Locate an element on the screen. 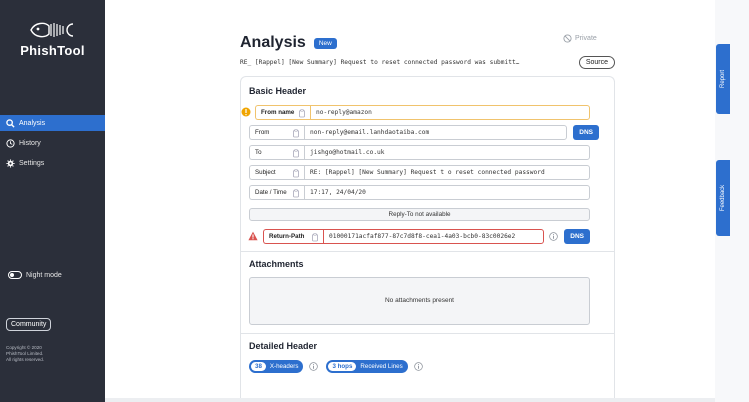 The image size is (749, 402). private-icon is located at coordinates (567, 38).